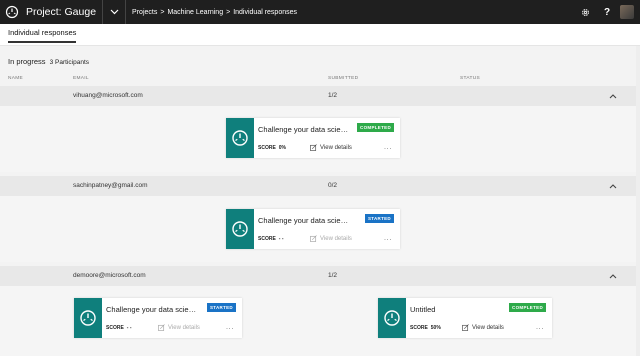 This screenshot has height=356, width=640. What do you see at coordinates (343, 78) in the screenshot?
I see `column-submitted: SUBMITTED` at bounding box center [343, 78].